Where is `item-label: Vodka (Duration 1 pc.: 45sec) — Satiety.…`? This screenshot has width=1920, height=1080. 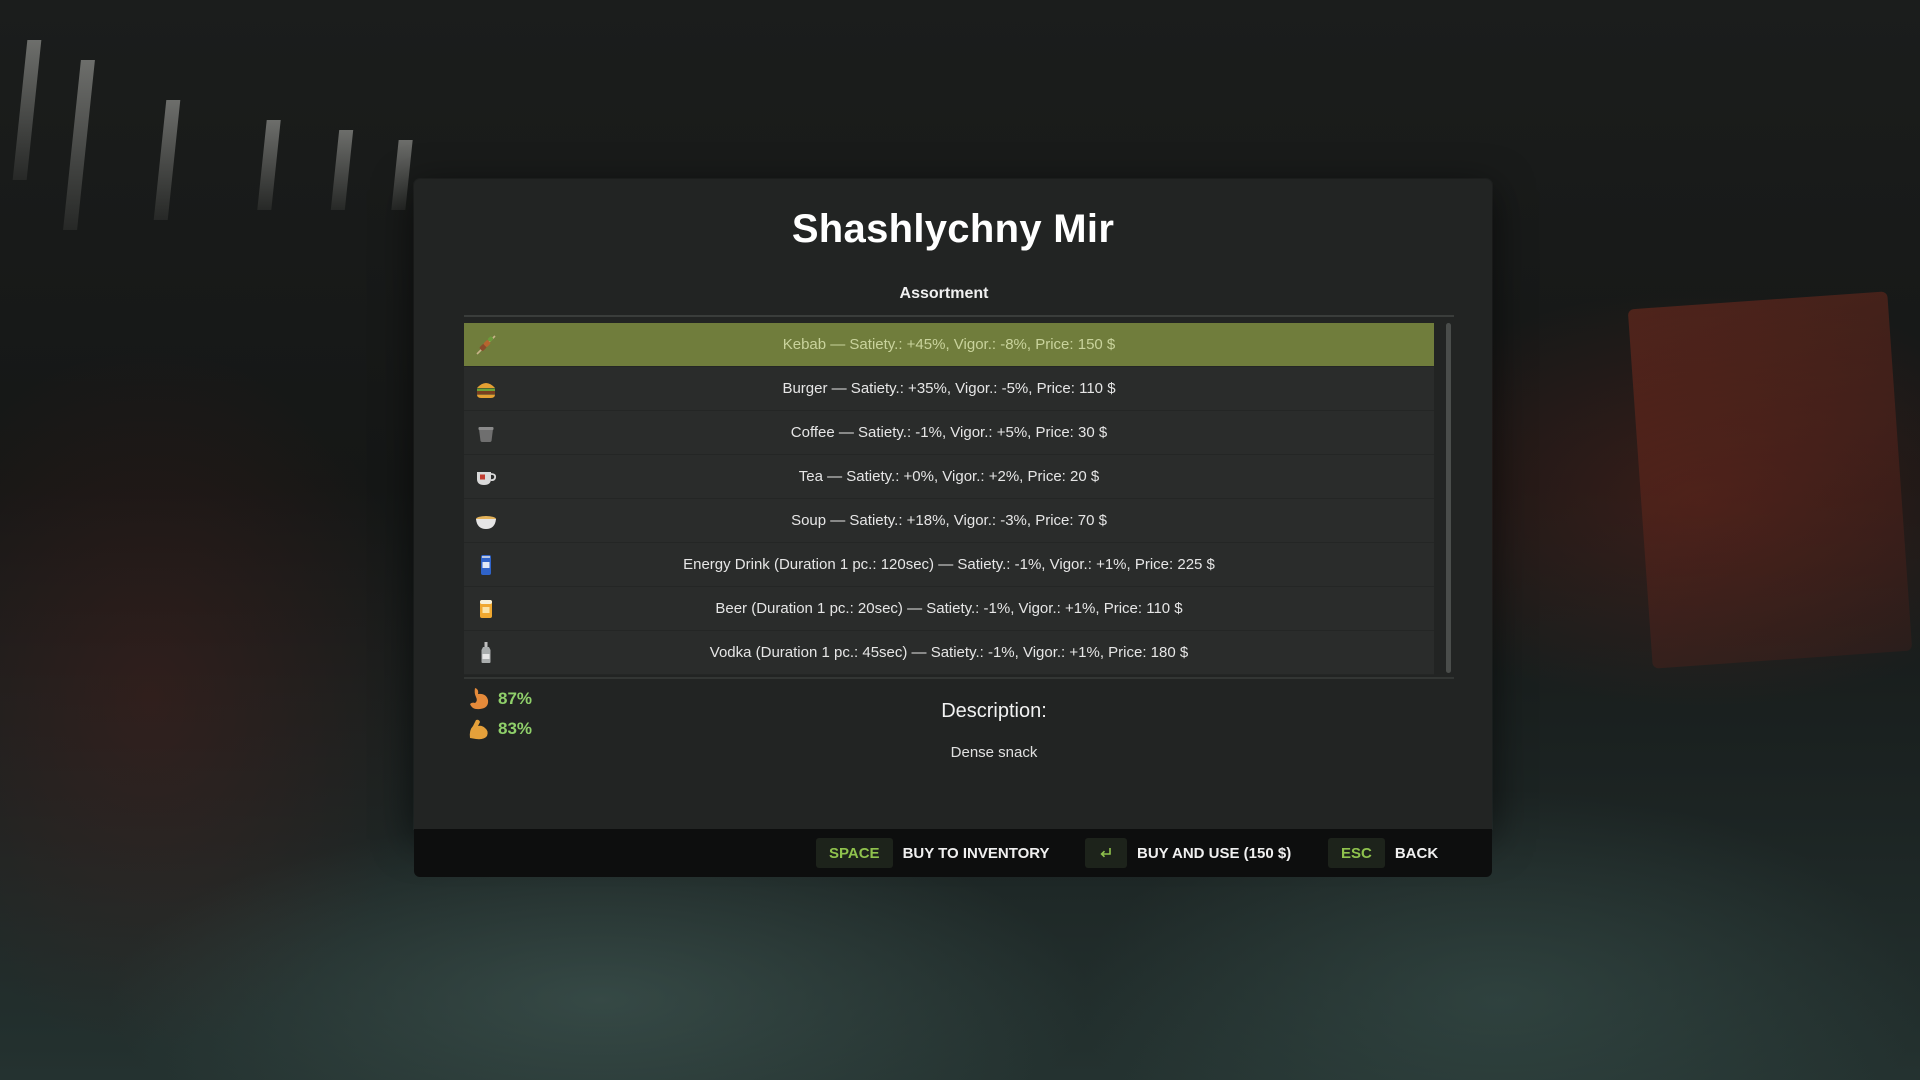
item-label: Vodka (Duration 1 pc.: 45sec) — Satiety.… is located at coordinates (949, 652).